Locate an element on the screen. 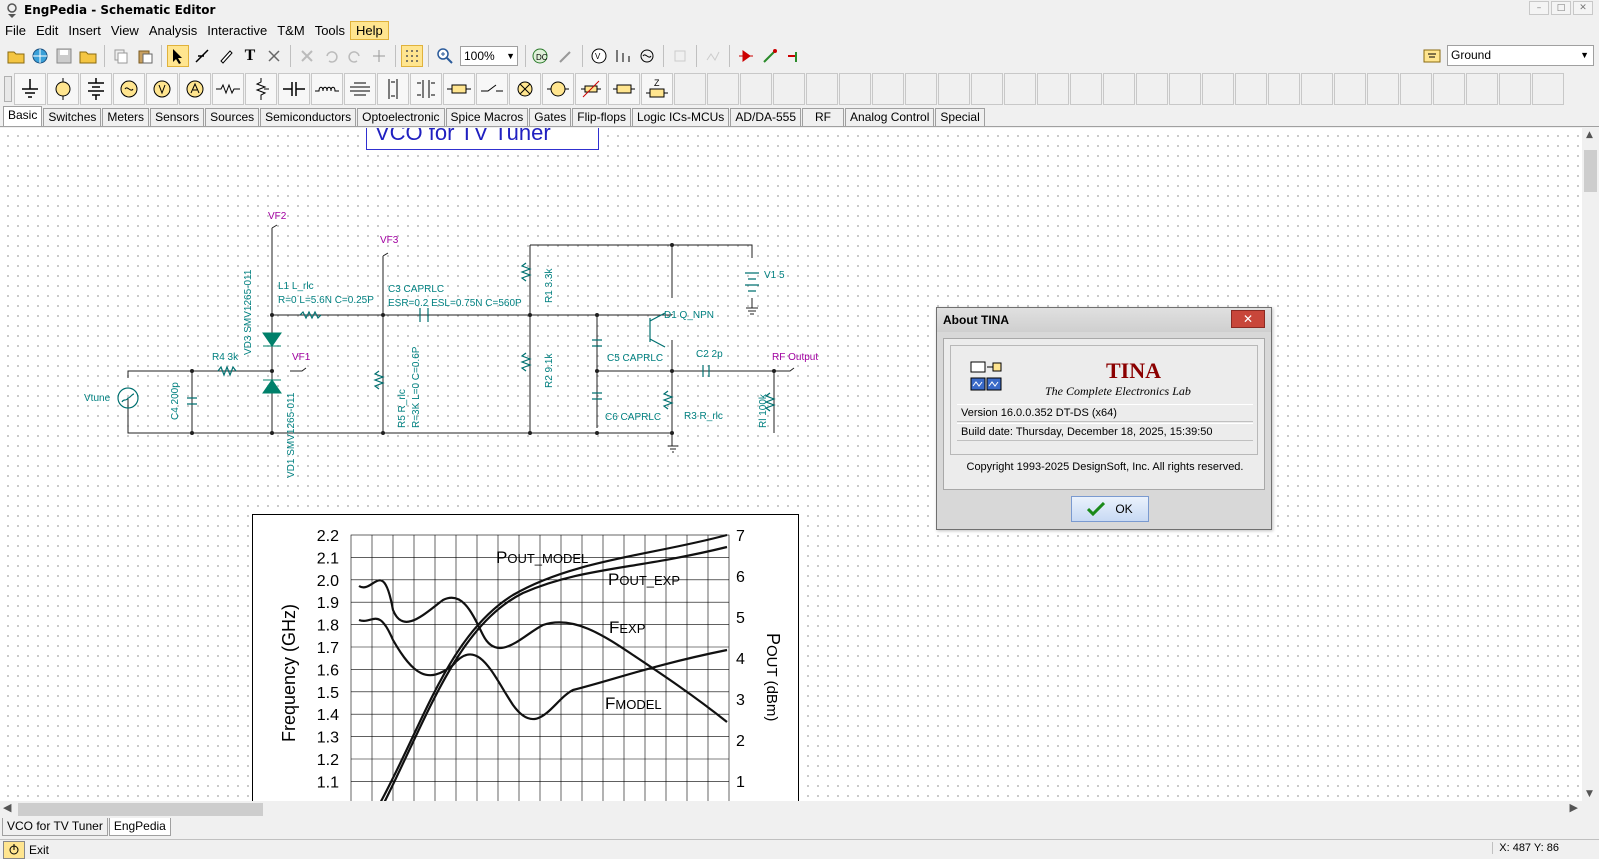 This screenshot has height=859, width=1599. ok-button: OK is located at coordinates (1110, 509).